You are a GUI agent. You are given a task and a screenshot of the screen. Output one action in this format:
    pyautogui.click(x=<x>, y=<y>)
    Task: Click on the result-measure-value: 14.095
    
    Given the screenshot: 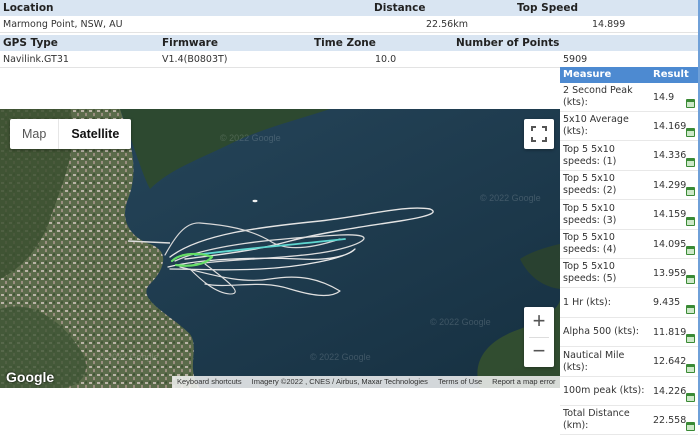 What is the action you would take?
    pyautogui.click(x=670, y=244)
    